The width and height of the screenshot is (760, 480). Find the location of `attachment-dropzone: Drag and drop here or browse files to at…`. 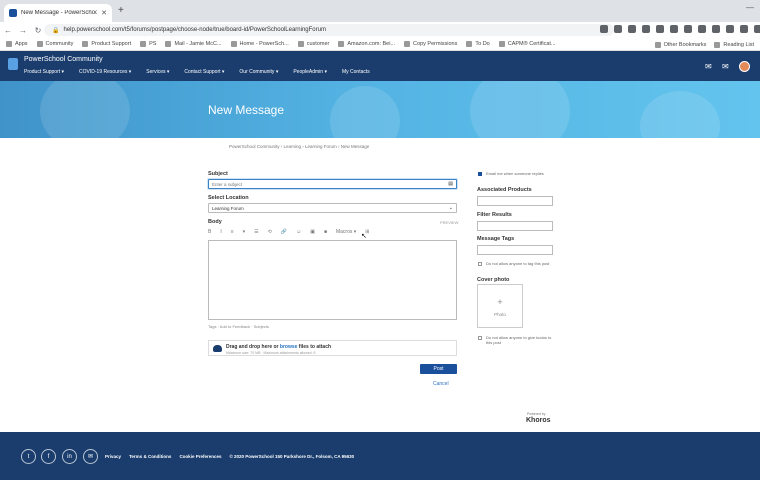

attachment-dropzone: Drag and drop here or browse files to at… is located at coordinates (332, 348).